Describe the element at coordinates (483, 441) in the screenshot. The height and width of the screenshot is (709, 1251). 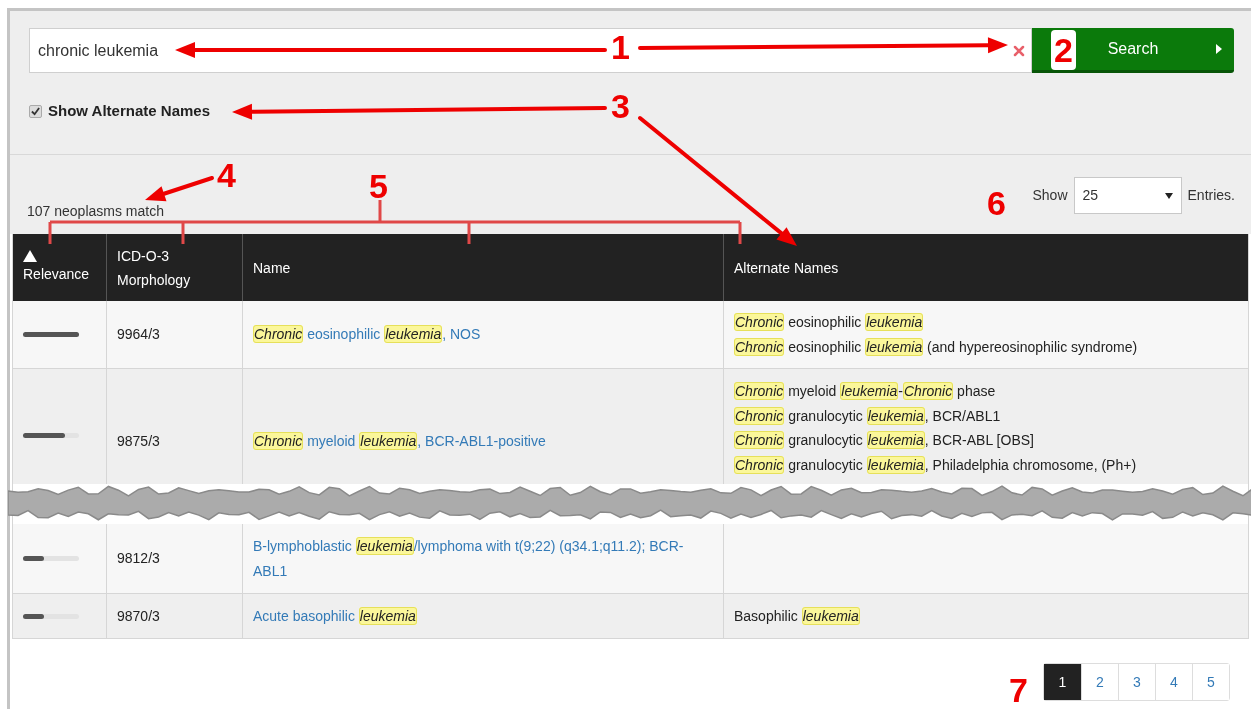
I see `neoplasm-name-link: Chronic myeloid leukemia, BCR-ABL1-positive` at that location.